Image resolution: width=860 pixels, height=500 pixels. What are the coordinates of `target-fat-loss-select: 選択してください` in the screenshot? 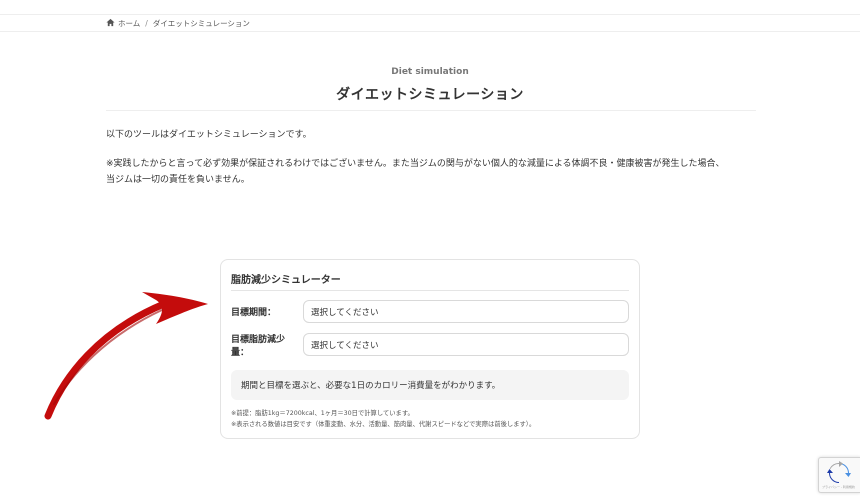 It's located at (466, 344).